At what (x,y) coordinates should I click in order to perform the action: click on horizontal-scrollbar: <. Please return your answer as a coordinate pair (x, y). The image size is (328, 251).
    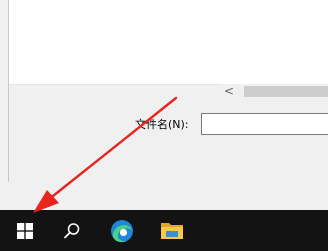
    Looking at the image, I should click on (274, 91).